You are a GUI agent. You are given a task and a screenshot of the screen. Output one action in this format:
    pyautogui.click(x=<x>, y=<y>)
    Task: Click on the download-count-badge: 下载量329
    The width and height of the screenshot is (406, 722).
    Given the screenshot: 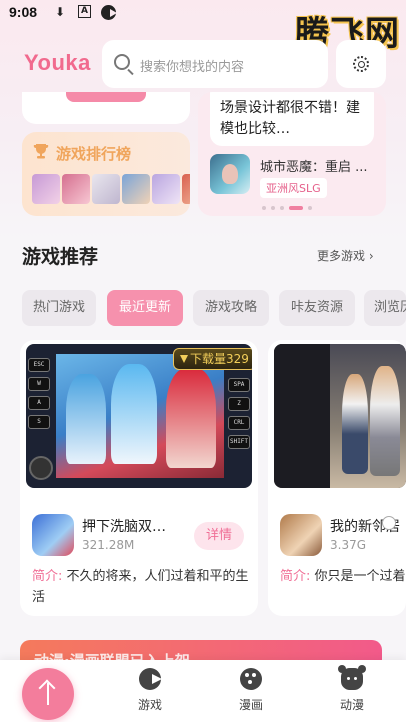 What is the action you would take?
    pyautogui.click(x=212, y=359)
    